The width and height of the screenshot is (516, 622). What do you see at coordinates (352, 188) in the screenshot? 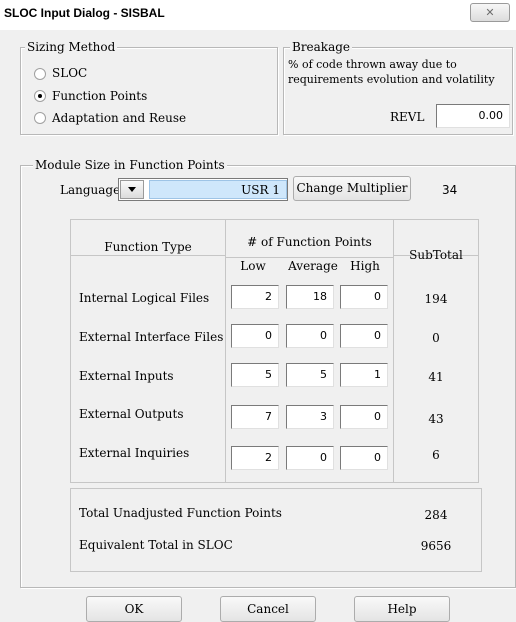
I see `change-multiplier-button: Change Multiplier` at bounding box center [352, 188].